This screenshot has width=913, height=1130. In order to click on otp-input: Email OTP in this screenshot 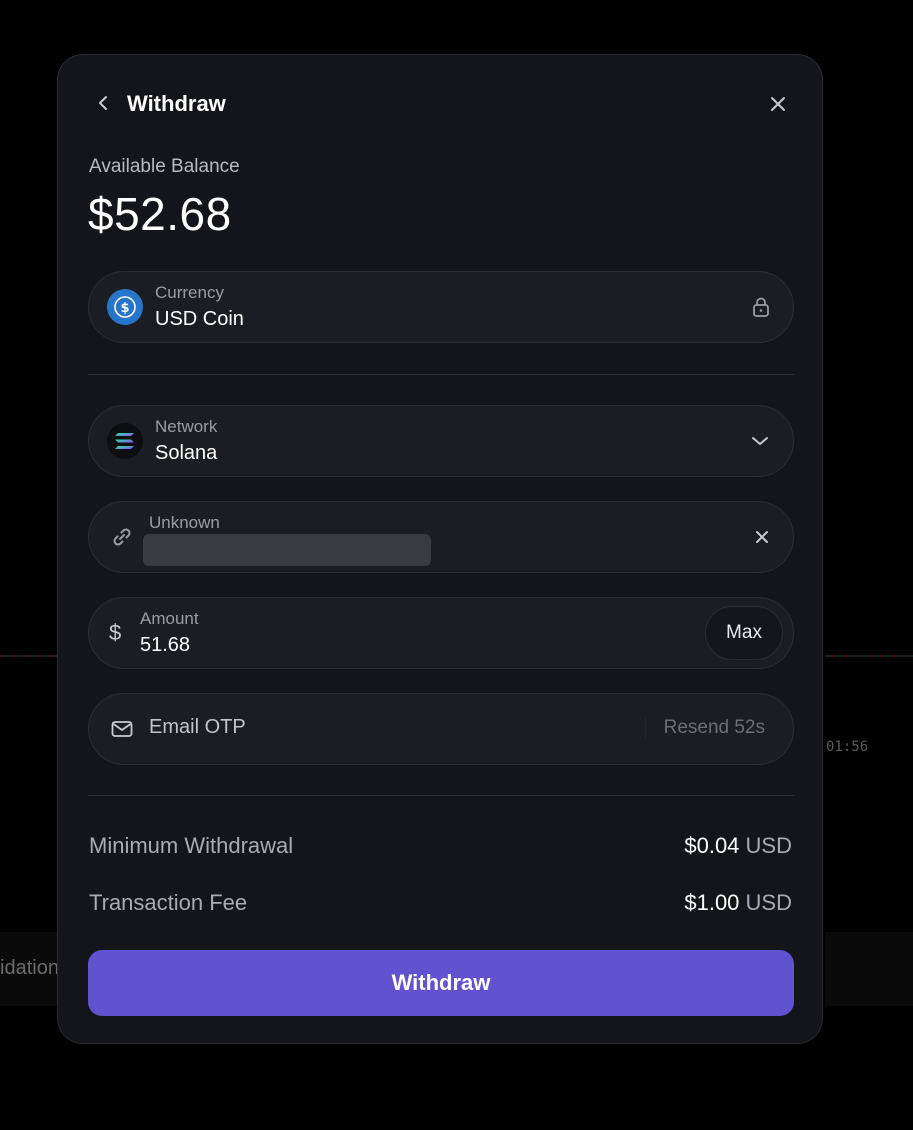, I will do `click(197, 727)`.